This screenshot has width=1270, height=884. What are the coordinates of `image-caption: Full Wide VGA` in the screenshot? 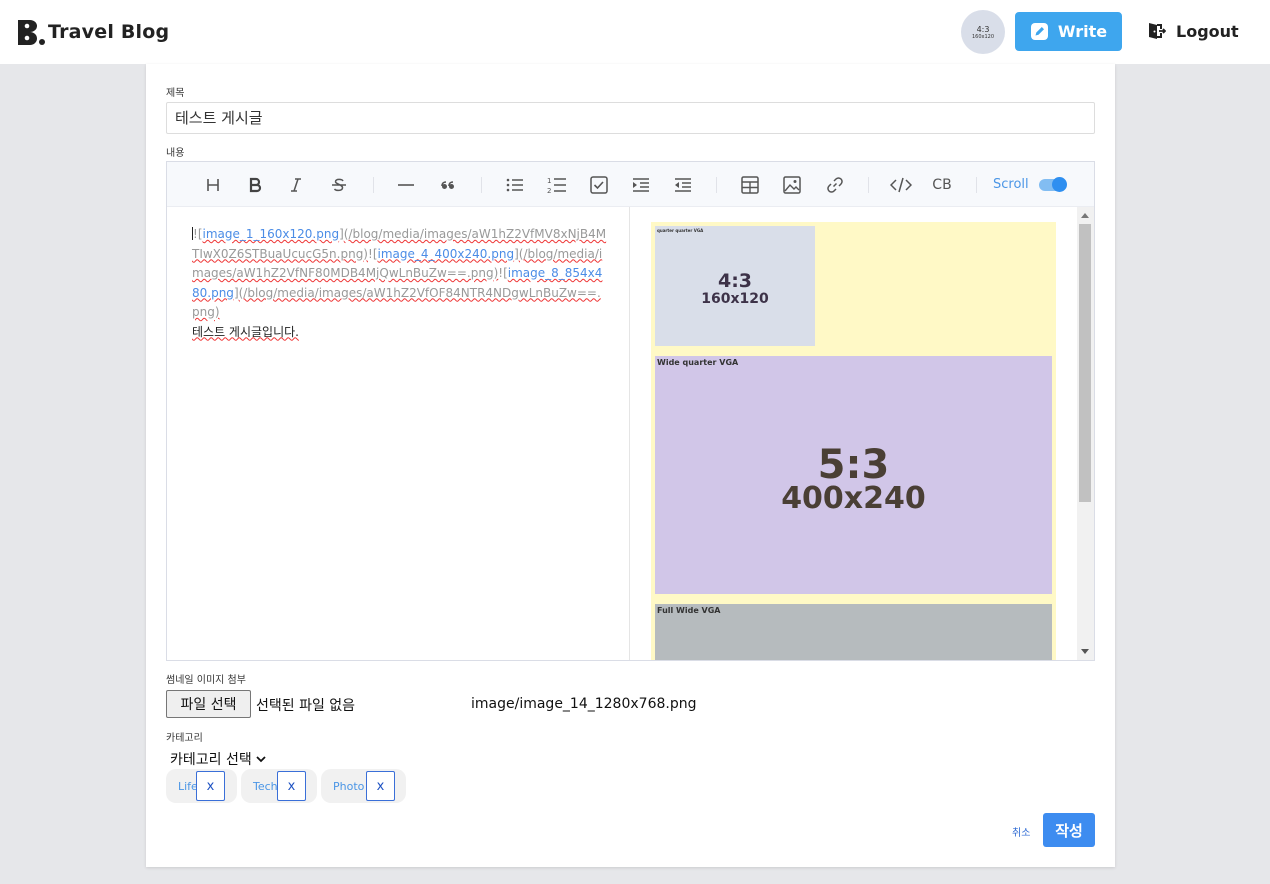 It's located at (689, 610).